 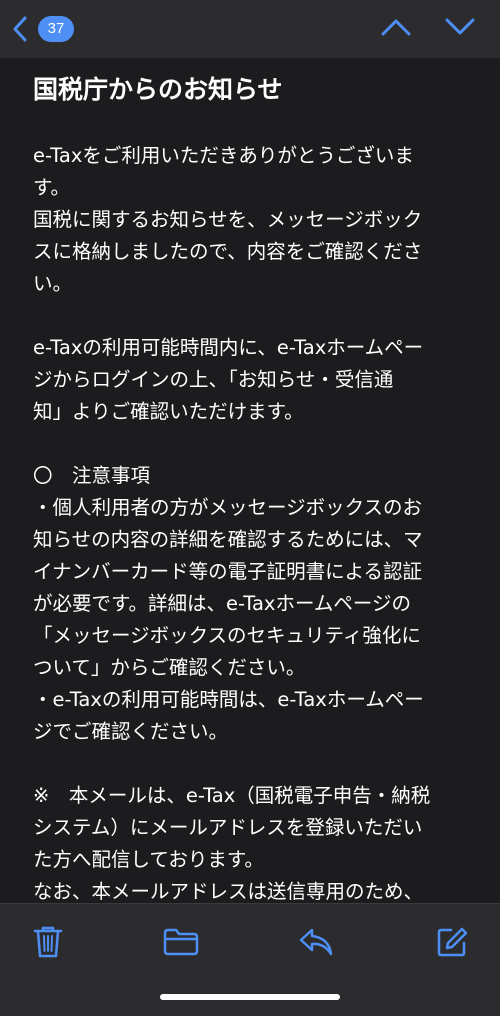 I want to click on unread-count-badge: 37, so click(x=56, y=29).